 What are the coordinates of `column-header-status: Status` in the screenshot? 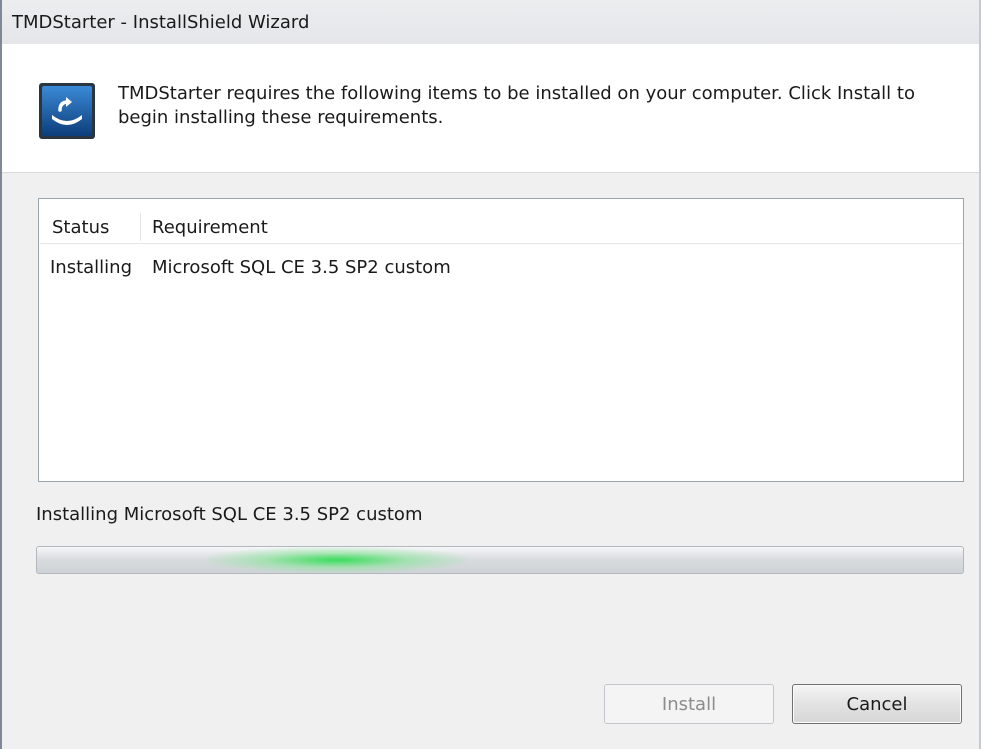 It's located at (80, 227).